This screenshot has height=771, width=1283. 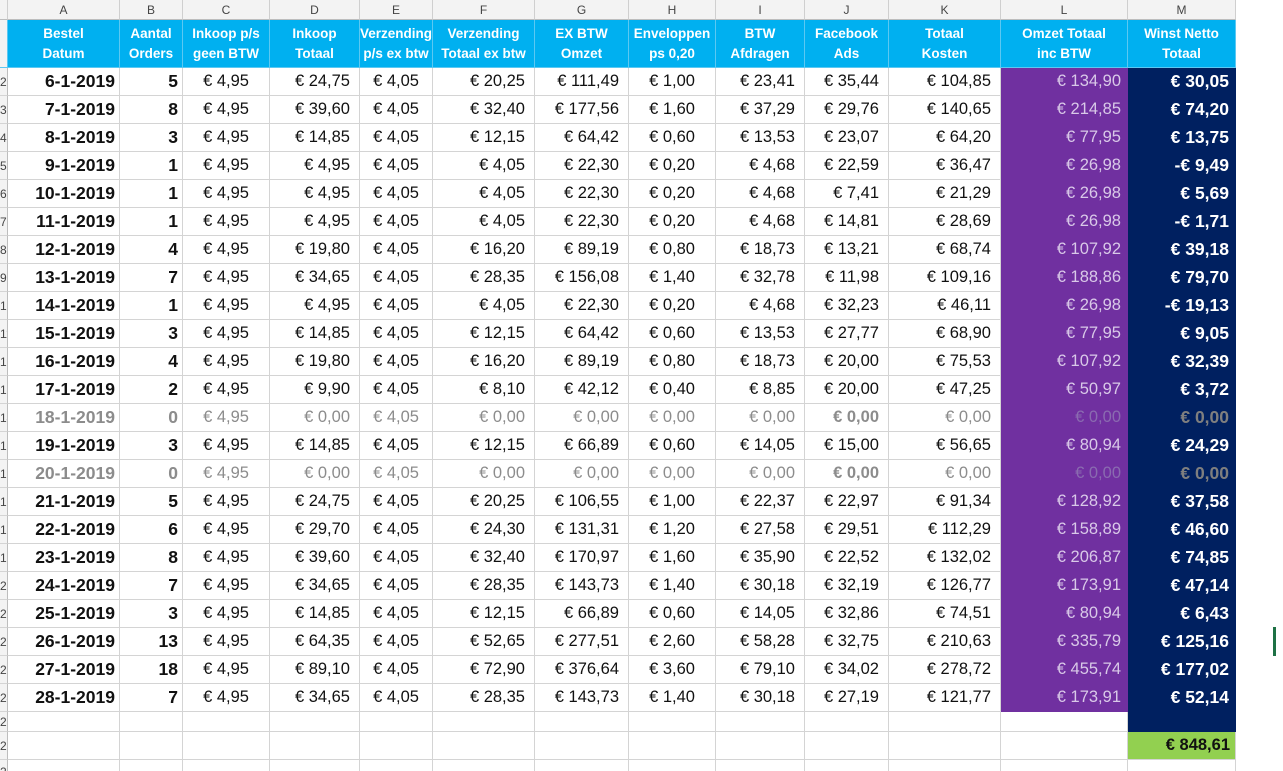 I want to click on cell-winst-netto: € 39,18, so click(x=1182, y=250).